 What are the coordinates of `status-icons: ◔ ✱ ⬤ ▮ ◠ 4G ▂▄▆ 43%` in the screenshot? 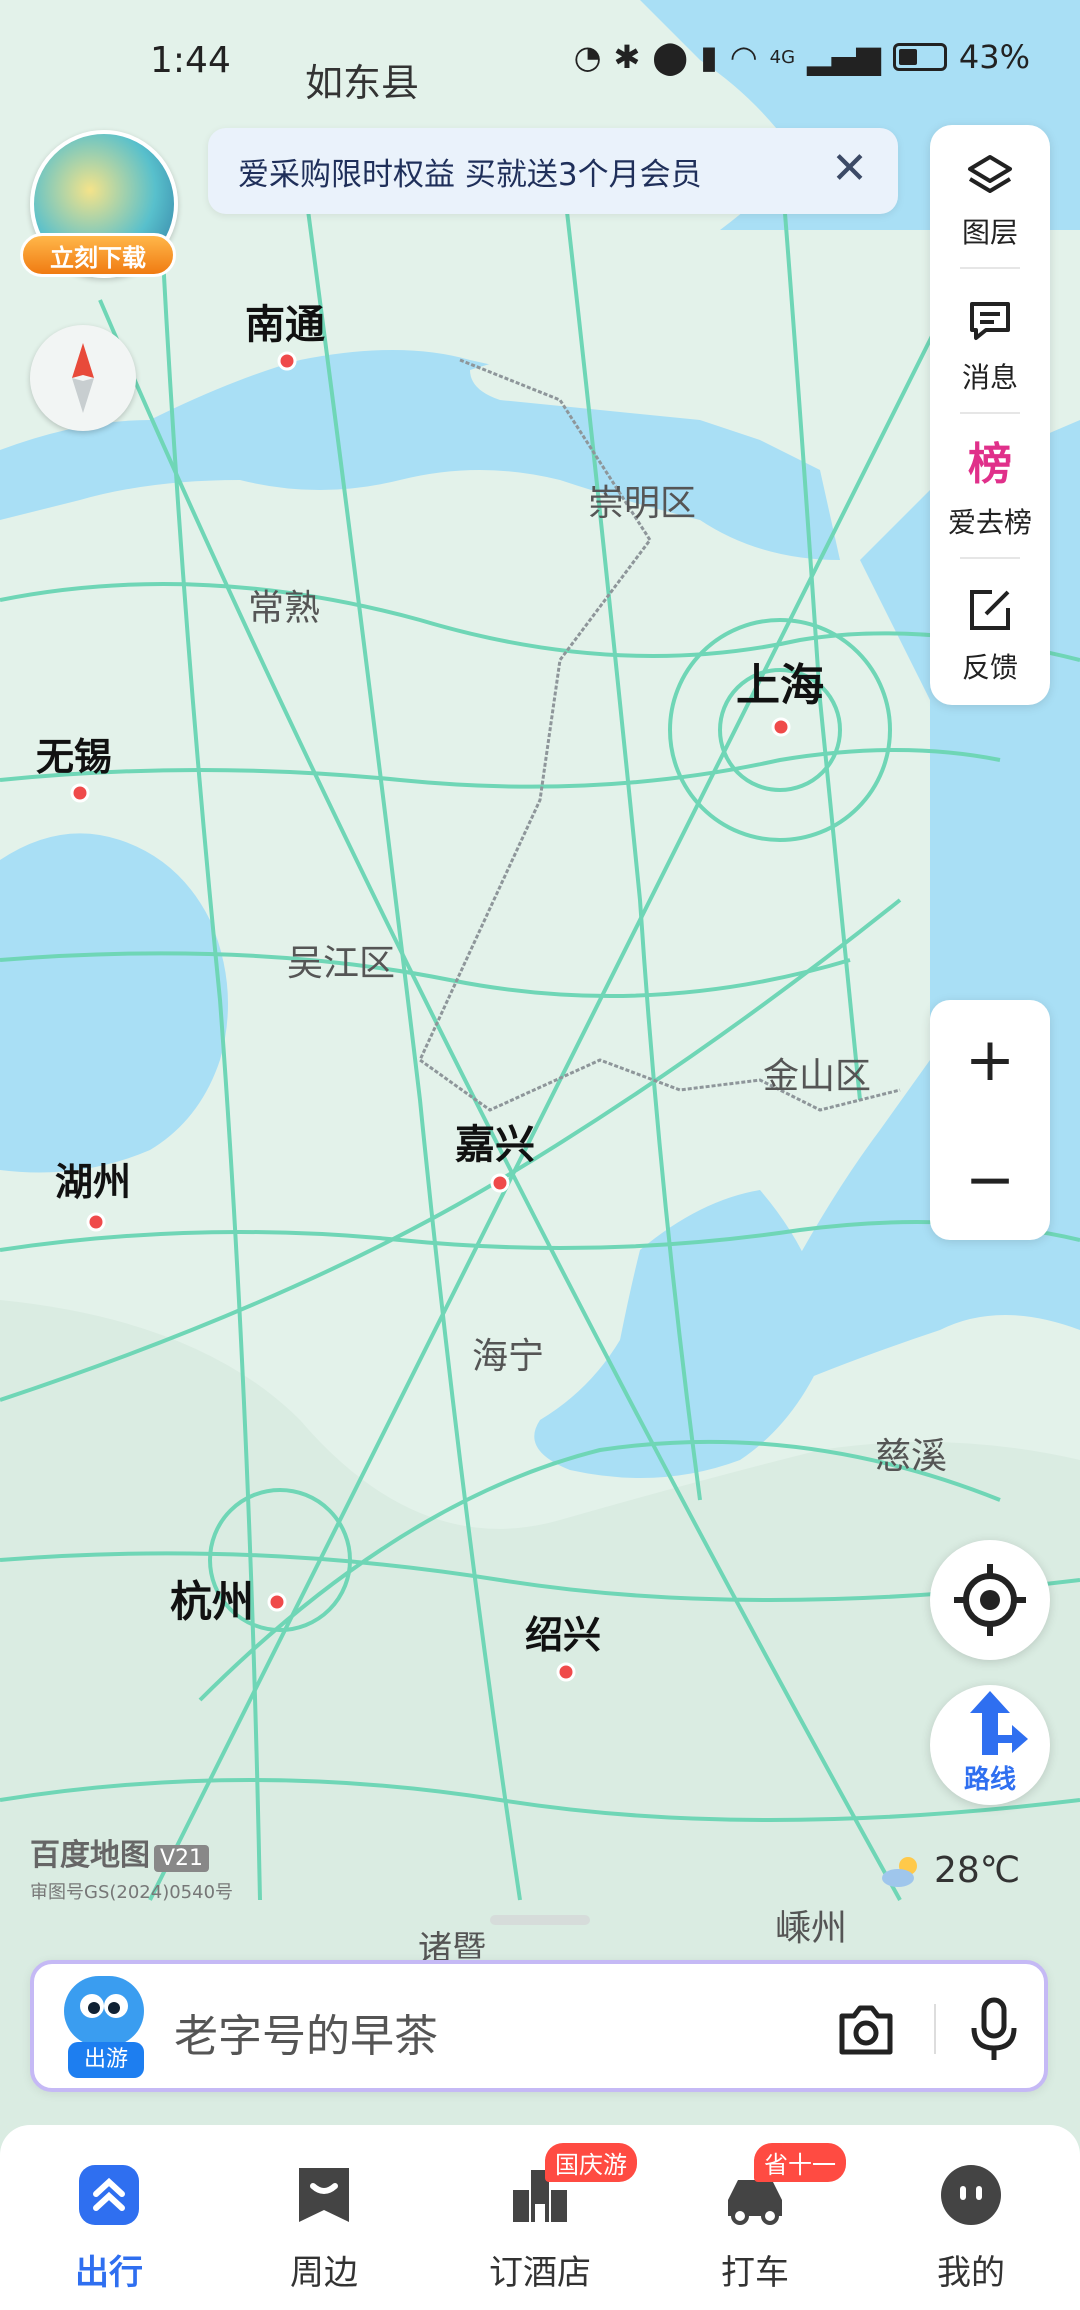 It's located at (802, 57).